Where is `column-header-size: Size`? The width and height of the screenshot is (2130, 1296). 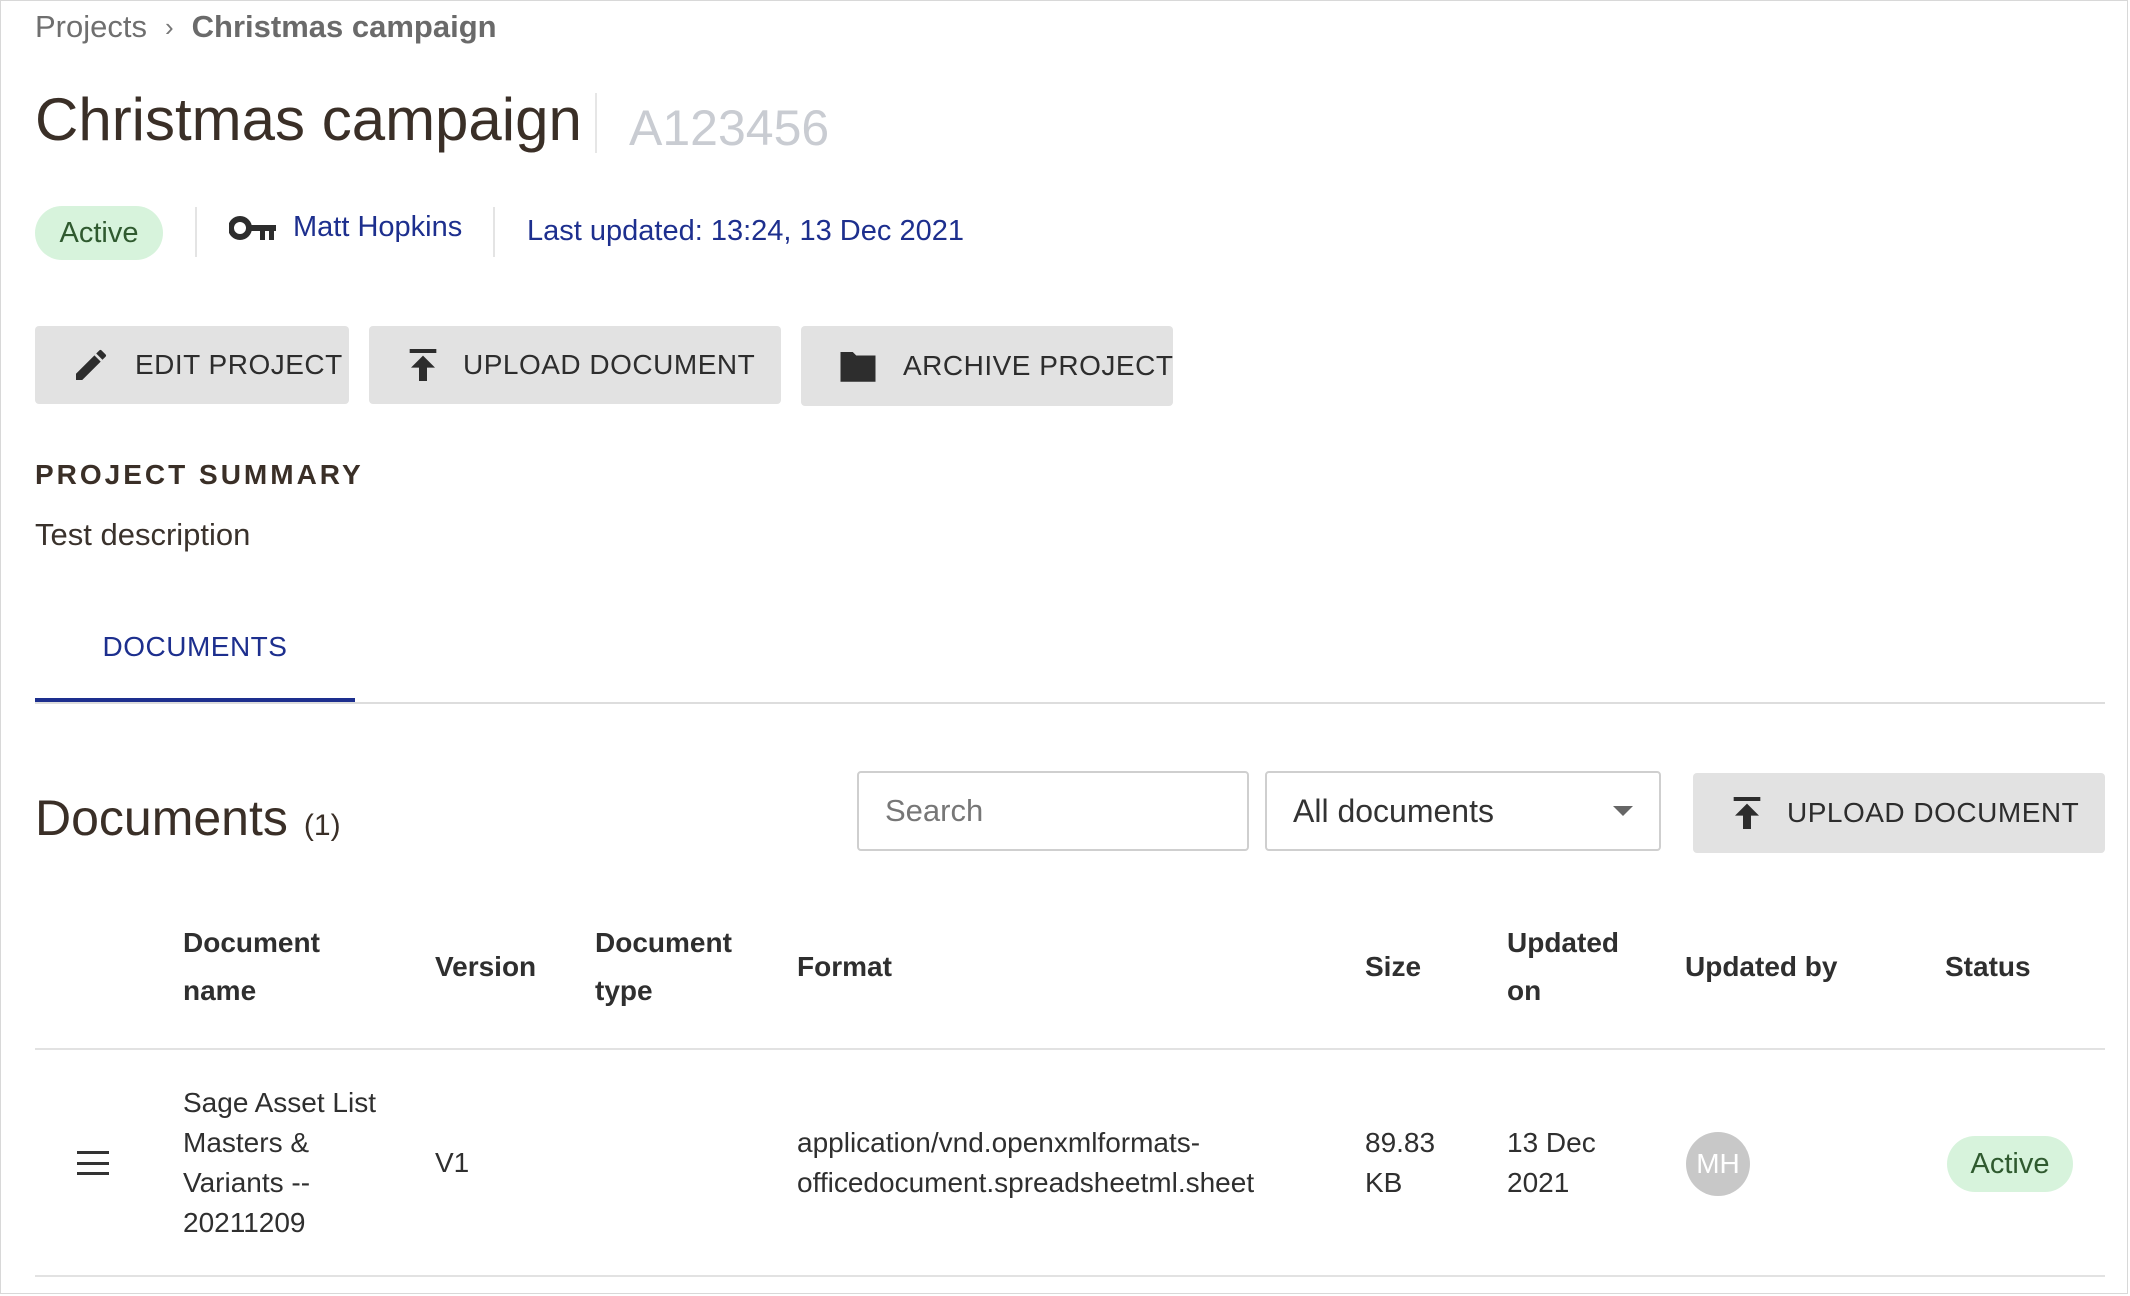 column-header-size: Size is located at coordinates (1393, 967).